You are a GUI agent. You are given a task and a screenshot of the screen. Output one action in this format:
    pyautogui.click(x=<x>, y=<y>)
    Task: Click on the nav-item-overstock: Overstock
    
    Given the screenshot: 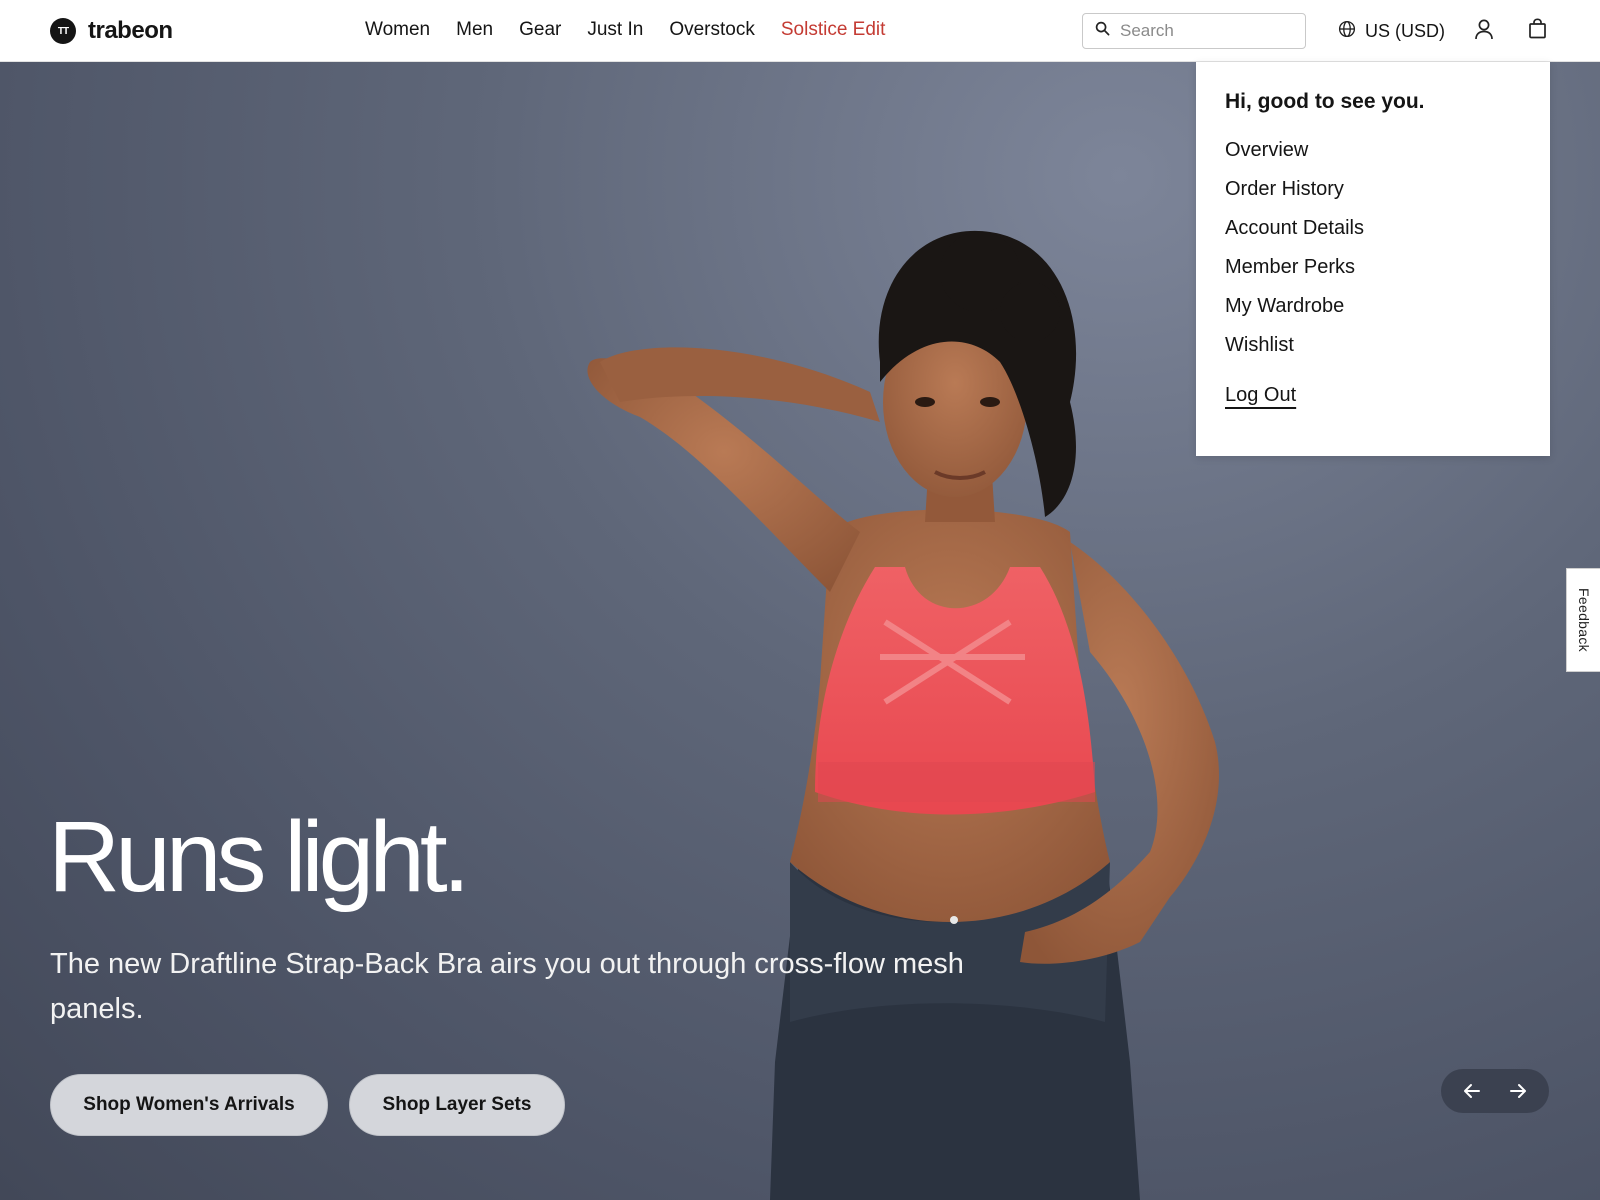 What is the action you would take?
    pyautogui.click(x=712, y=30)
    